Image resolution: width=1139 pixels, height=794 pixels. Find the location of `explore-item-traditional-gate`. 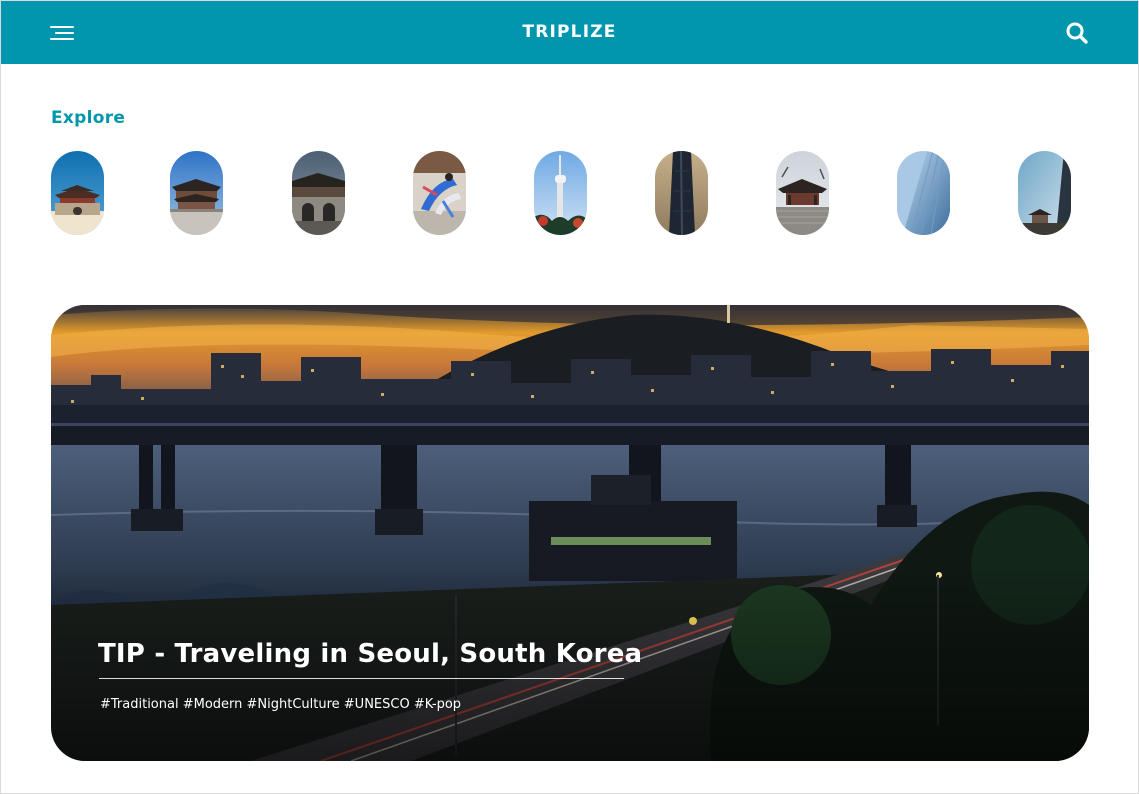

explore-item-traditional-gate is located at coordinates (77, 193).